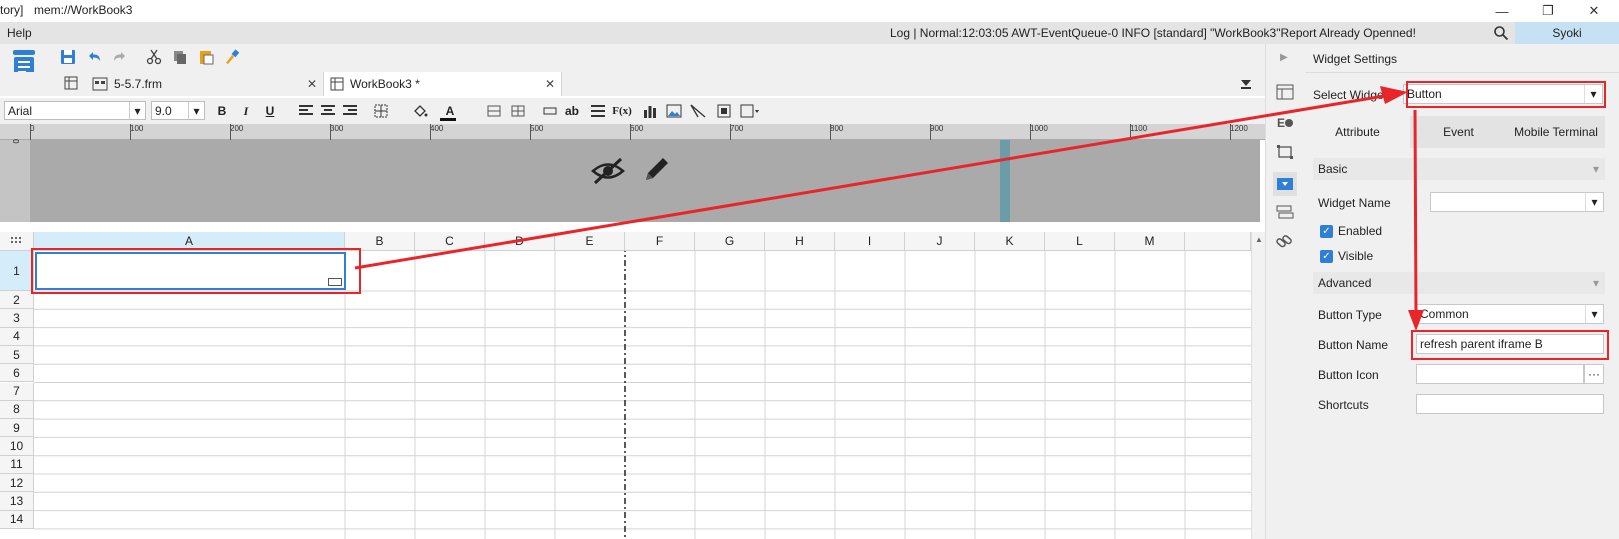  I want to click on button-name-input: refresh parent iframe B, so click(1510, 344).